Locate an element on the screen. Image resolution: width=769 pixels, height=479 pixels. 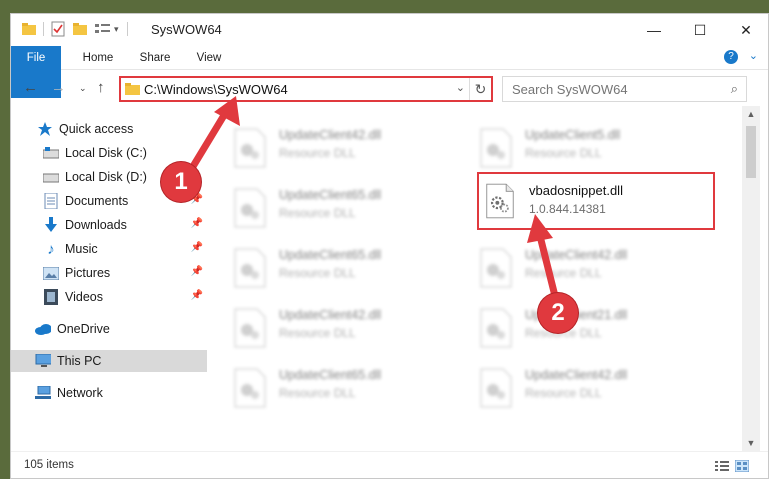
sidebar-item-label: Documents is located at coordinates (97, 201).